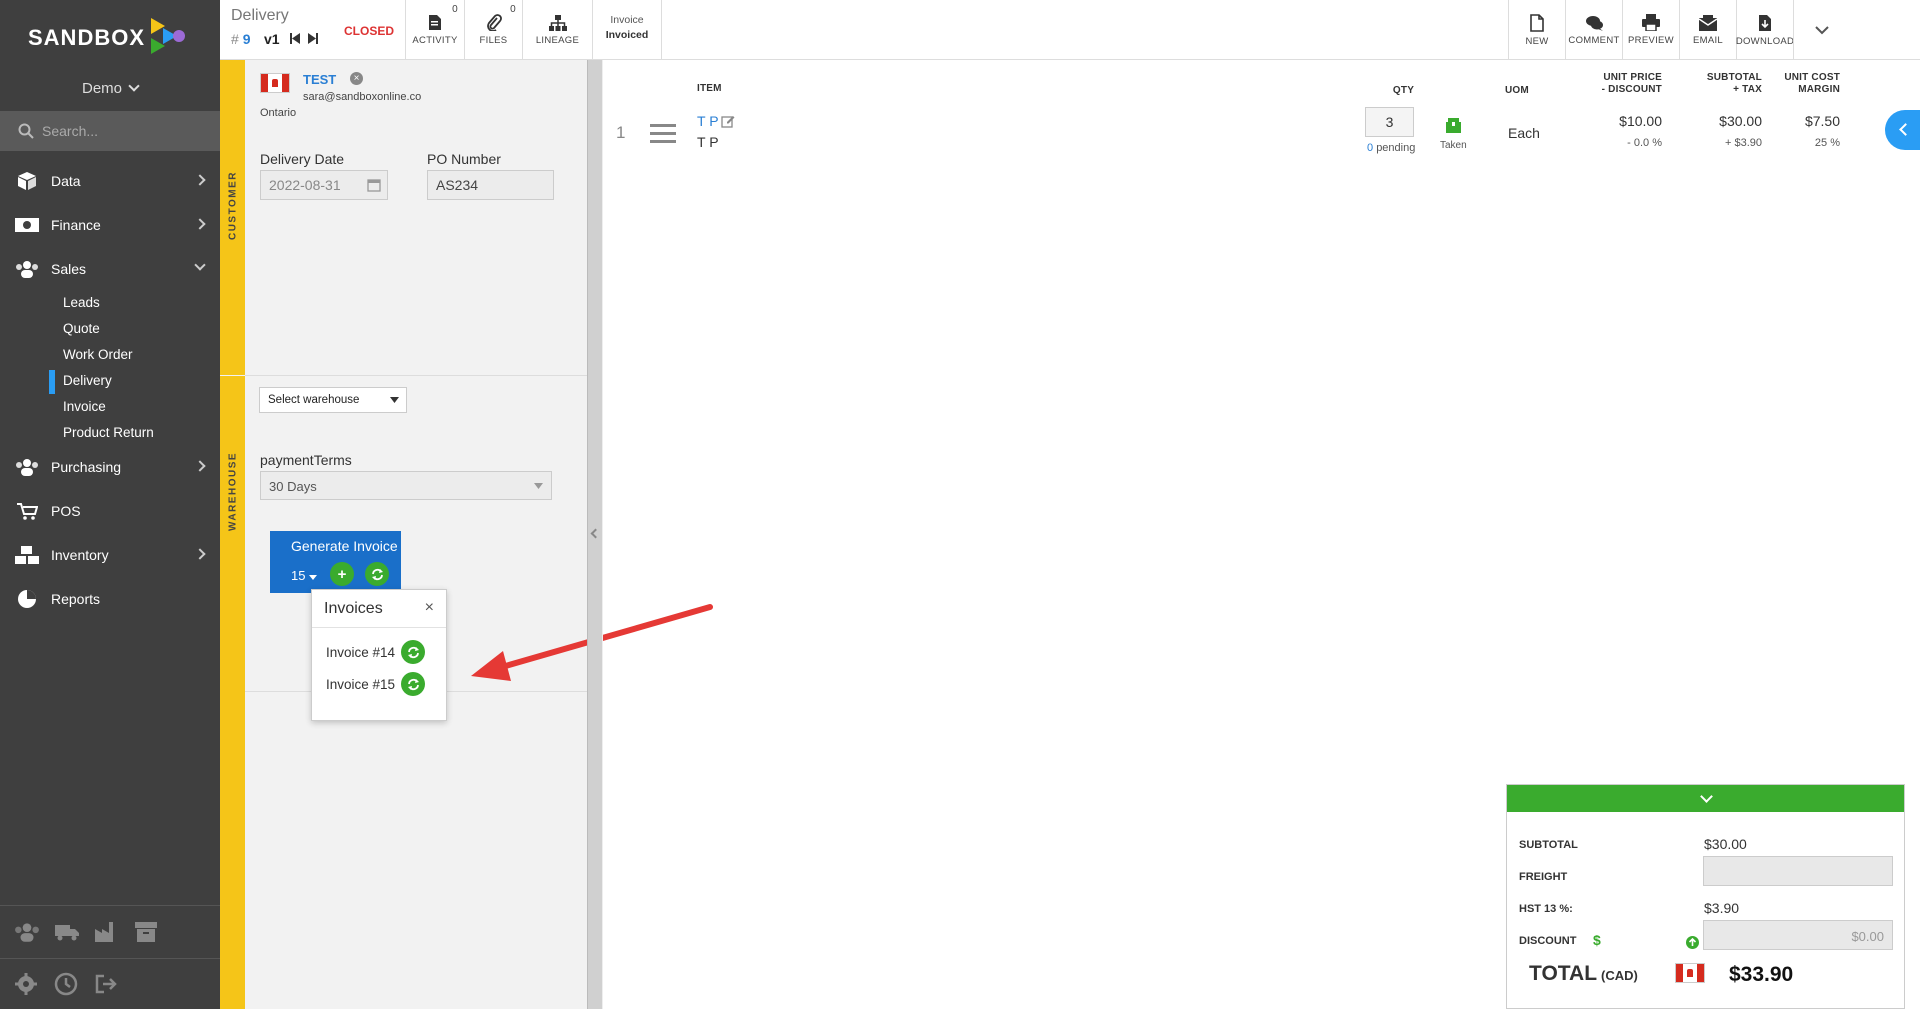 The height and width of the screenshot is (1009, 1920). I want to click on factory-icon, so click(107, 932).